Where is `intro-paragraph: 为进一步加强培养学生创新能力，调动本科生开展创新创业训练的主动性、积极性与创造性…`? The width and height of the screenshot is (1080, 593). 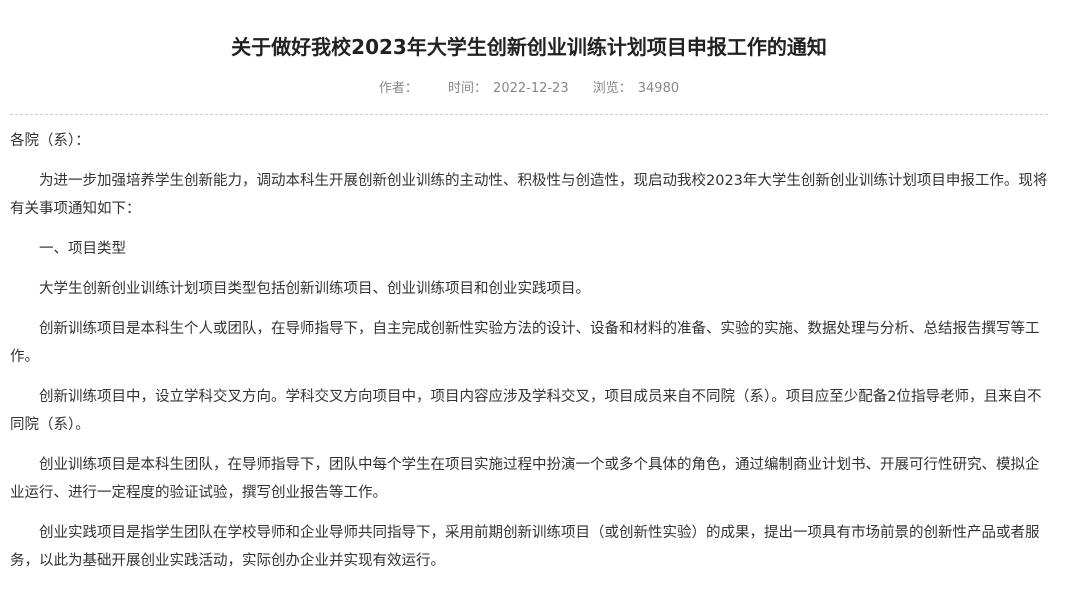
intro-paragraph: 为进一步加强培养学生创新能力，调动本科生开展创新创业训练的主动性、积极性与创造性… is located at coordinates (529, 195).